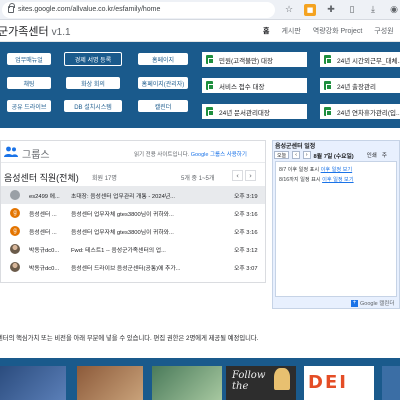 Image resolution: width=400 pixels, height=400 pixels. Describe the element at coordinates (246, 61) in the screenshot. I see `sheet-card-label: 민원(고객불만) 대장` at that location.